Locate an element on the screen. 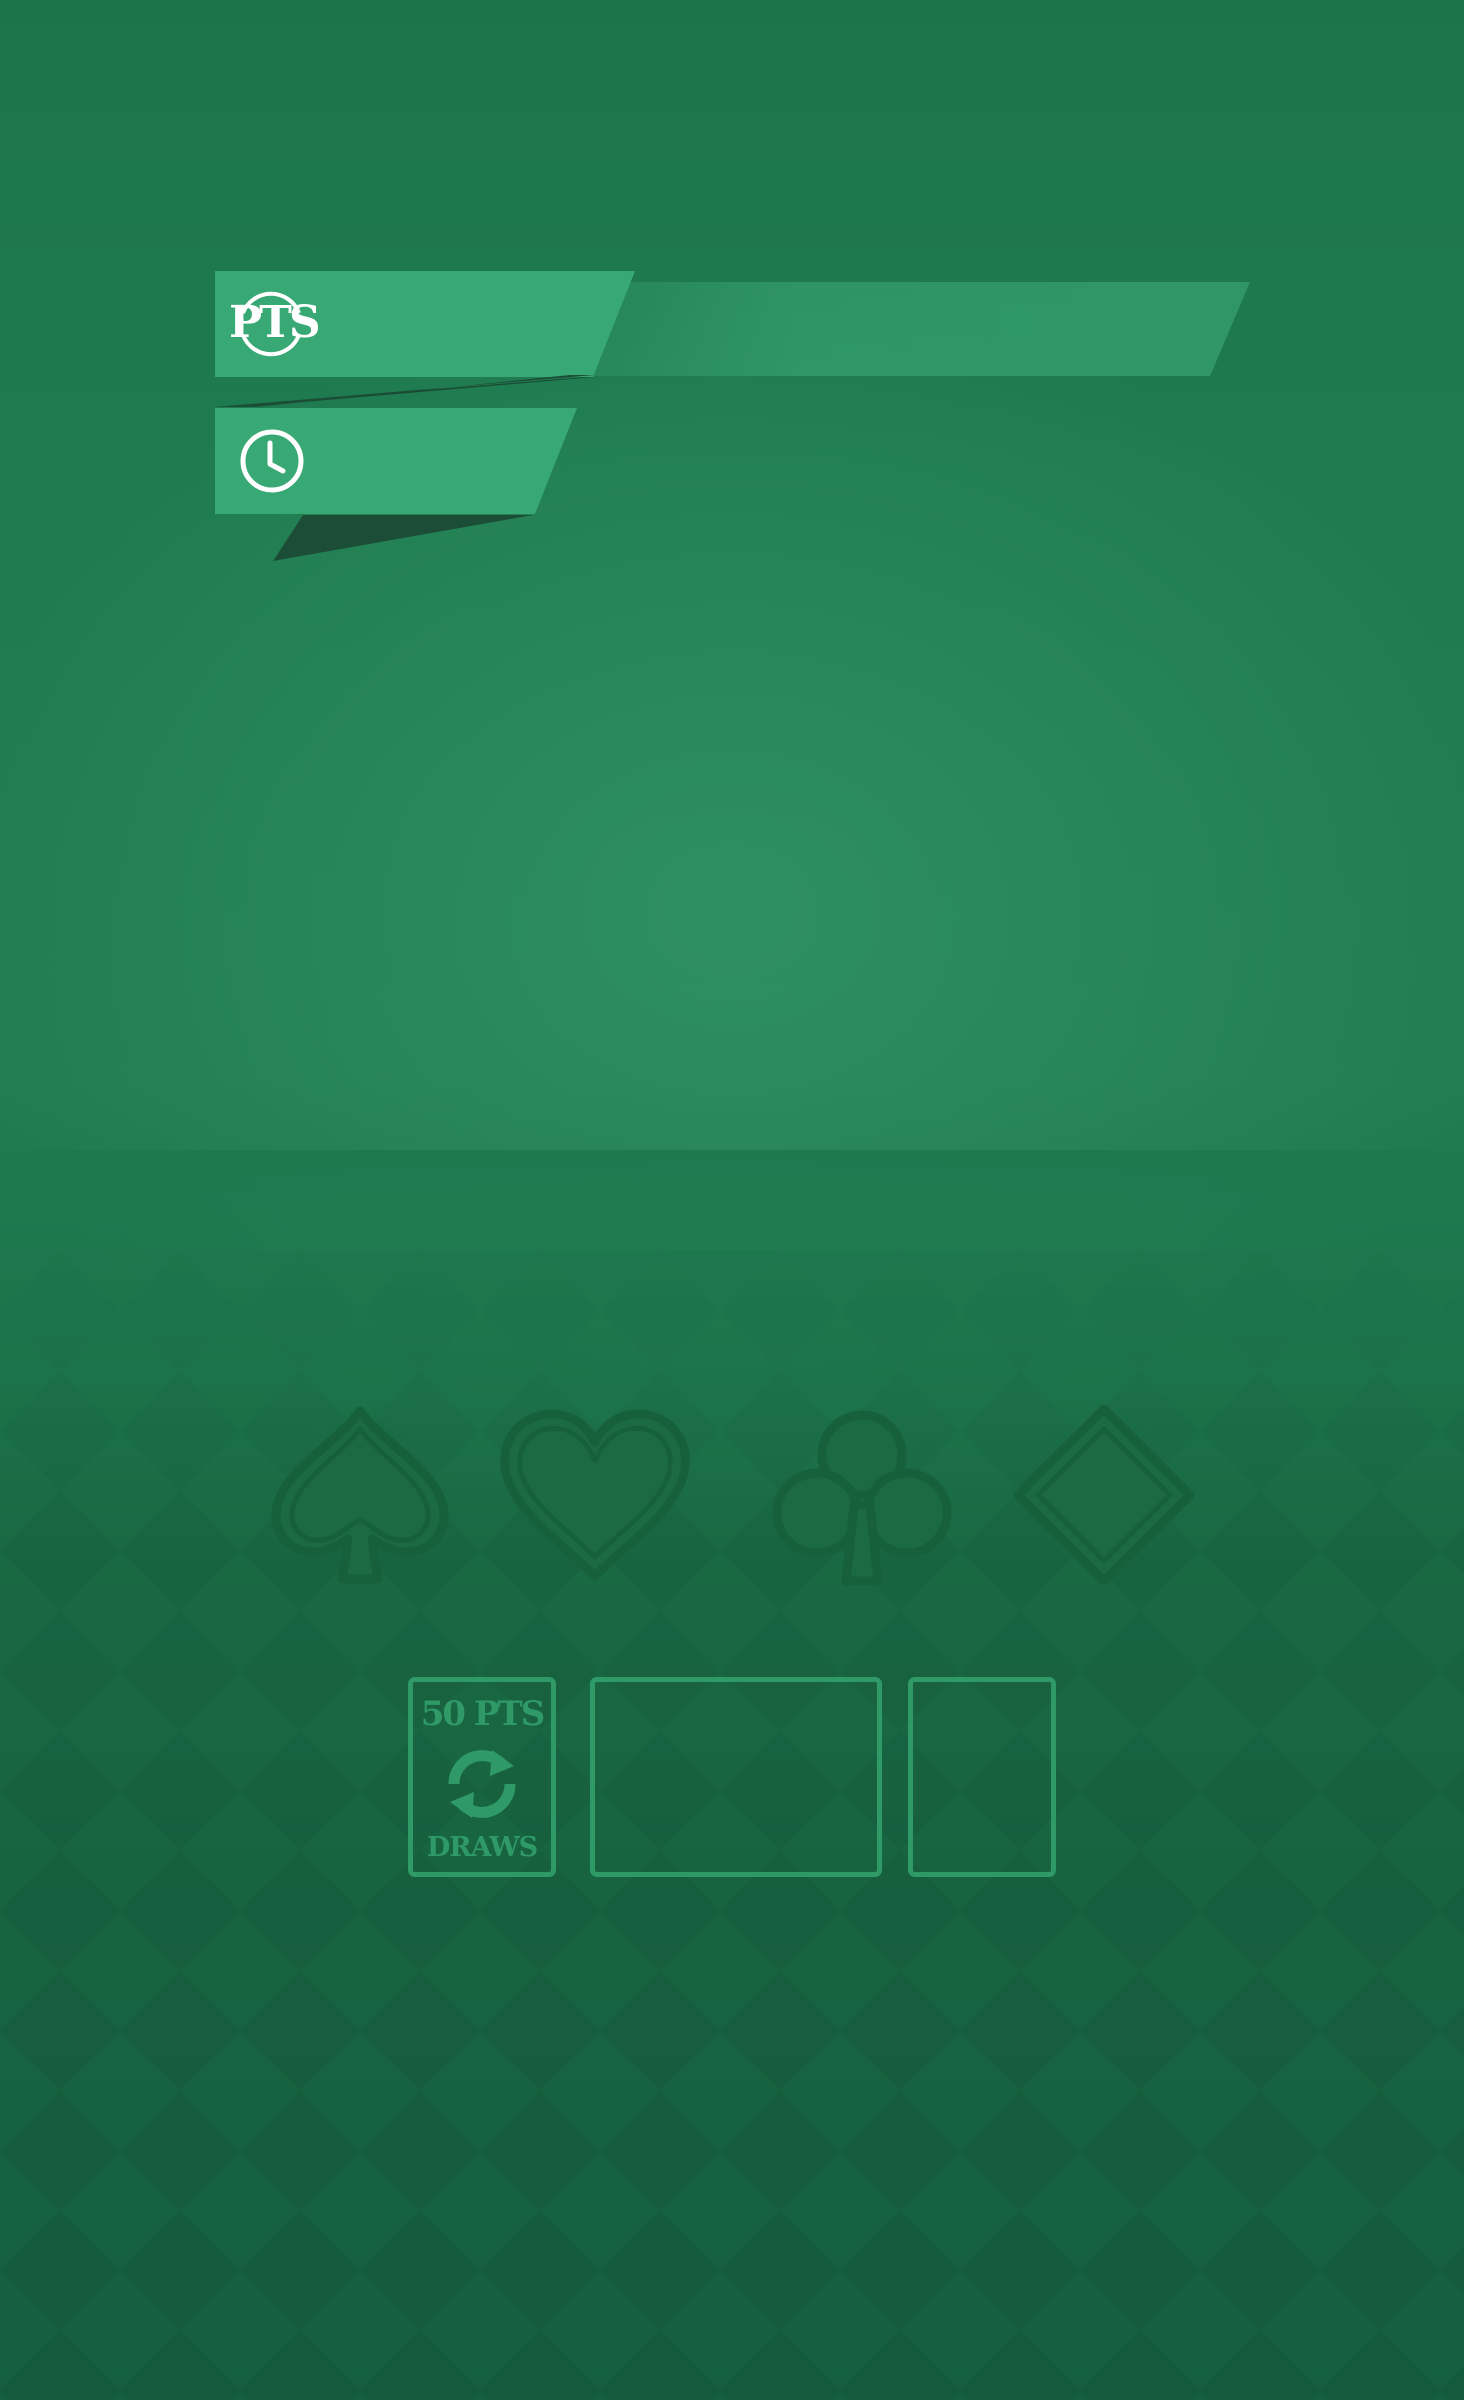 The height and width of the screenshot is (2400, 1464). recycle-icon is located at coordinates (482, 1784).